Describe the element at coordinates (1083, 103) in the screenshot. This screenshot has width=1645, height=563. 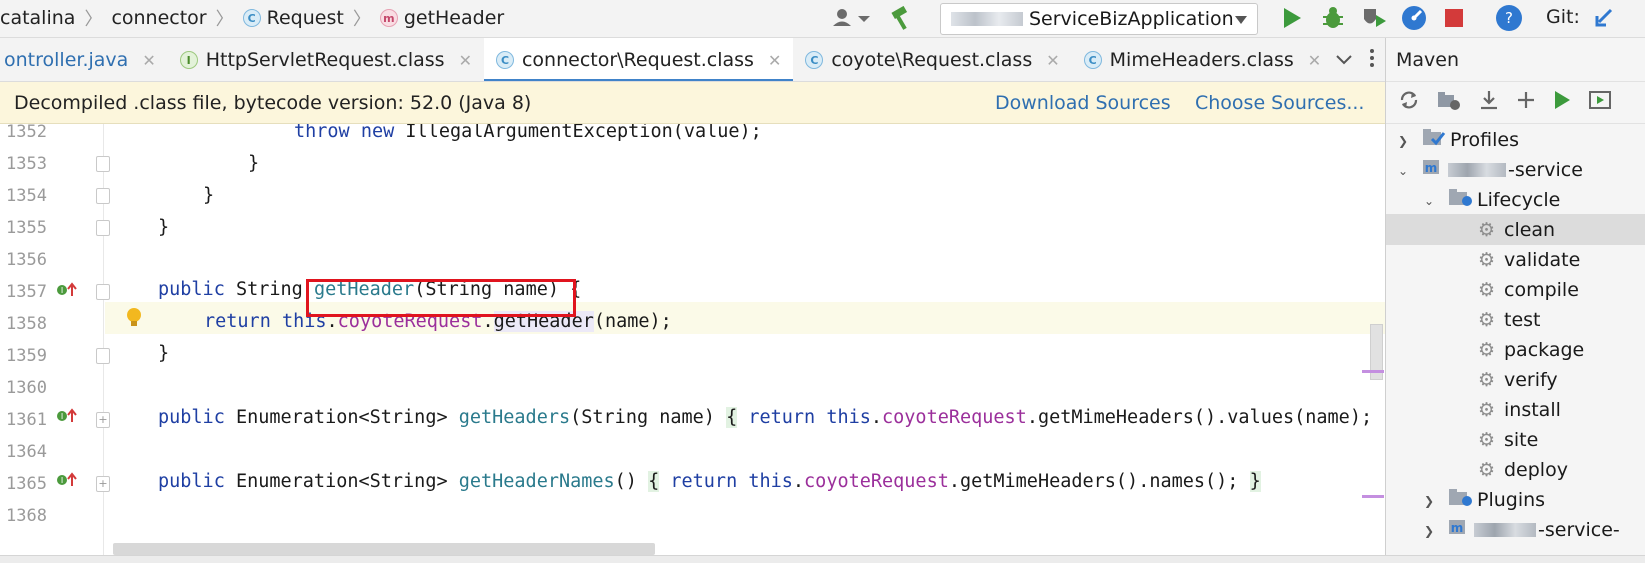
I see `download-sources-link: Download Sources` at that location.